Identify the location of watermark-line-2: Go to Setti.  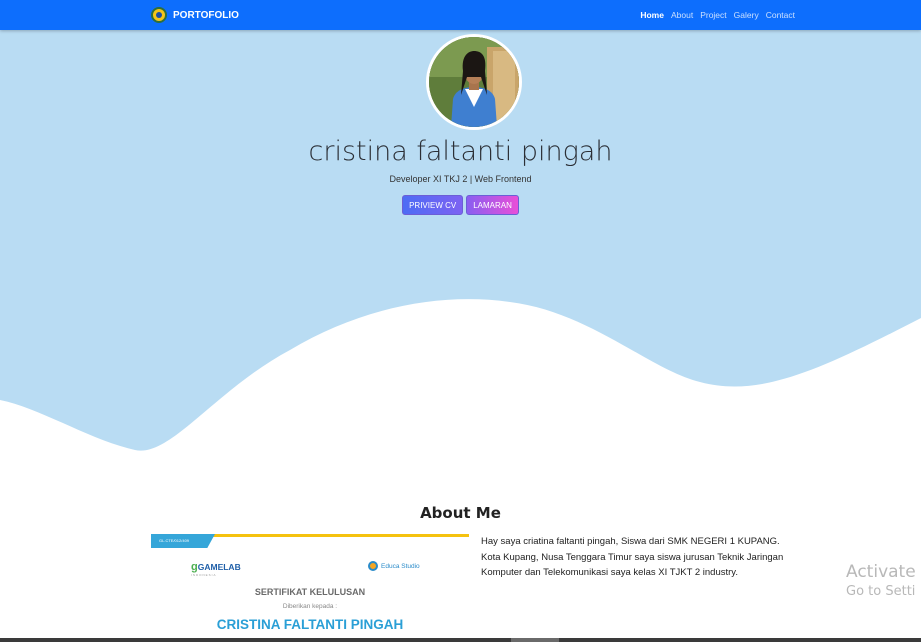
(881, 591).